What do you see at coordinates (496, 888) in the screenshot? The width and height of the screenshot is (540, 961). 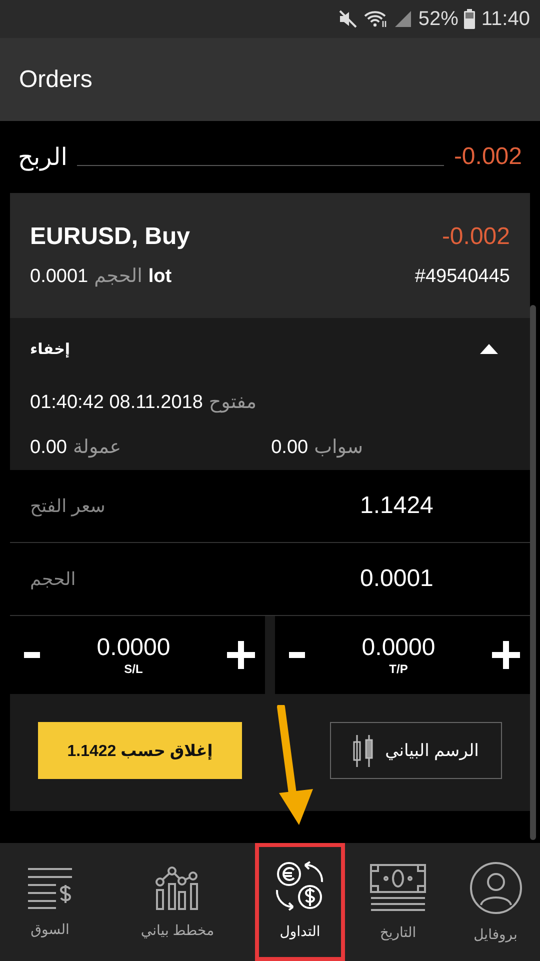 I see `user-icon` at bounding box center [496, 888].